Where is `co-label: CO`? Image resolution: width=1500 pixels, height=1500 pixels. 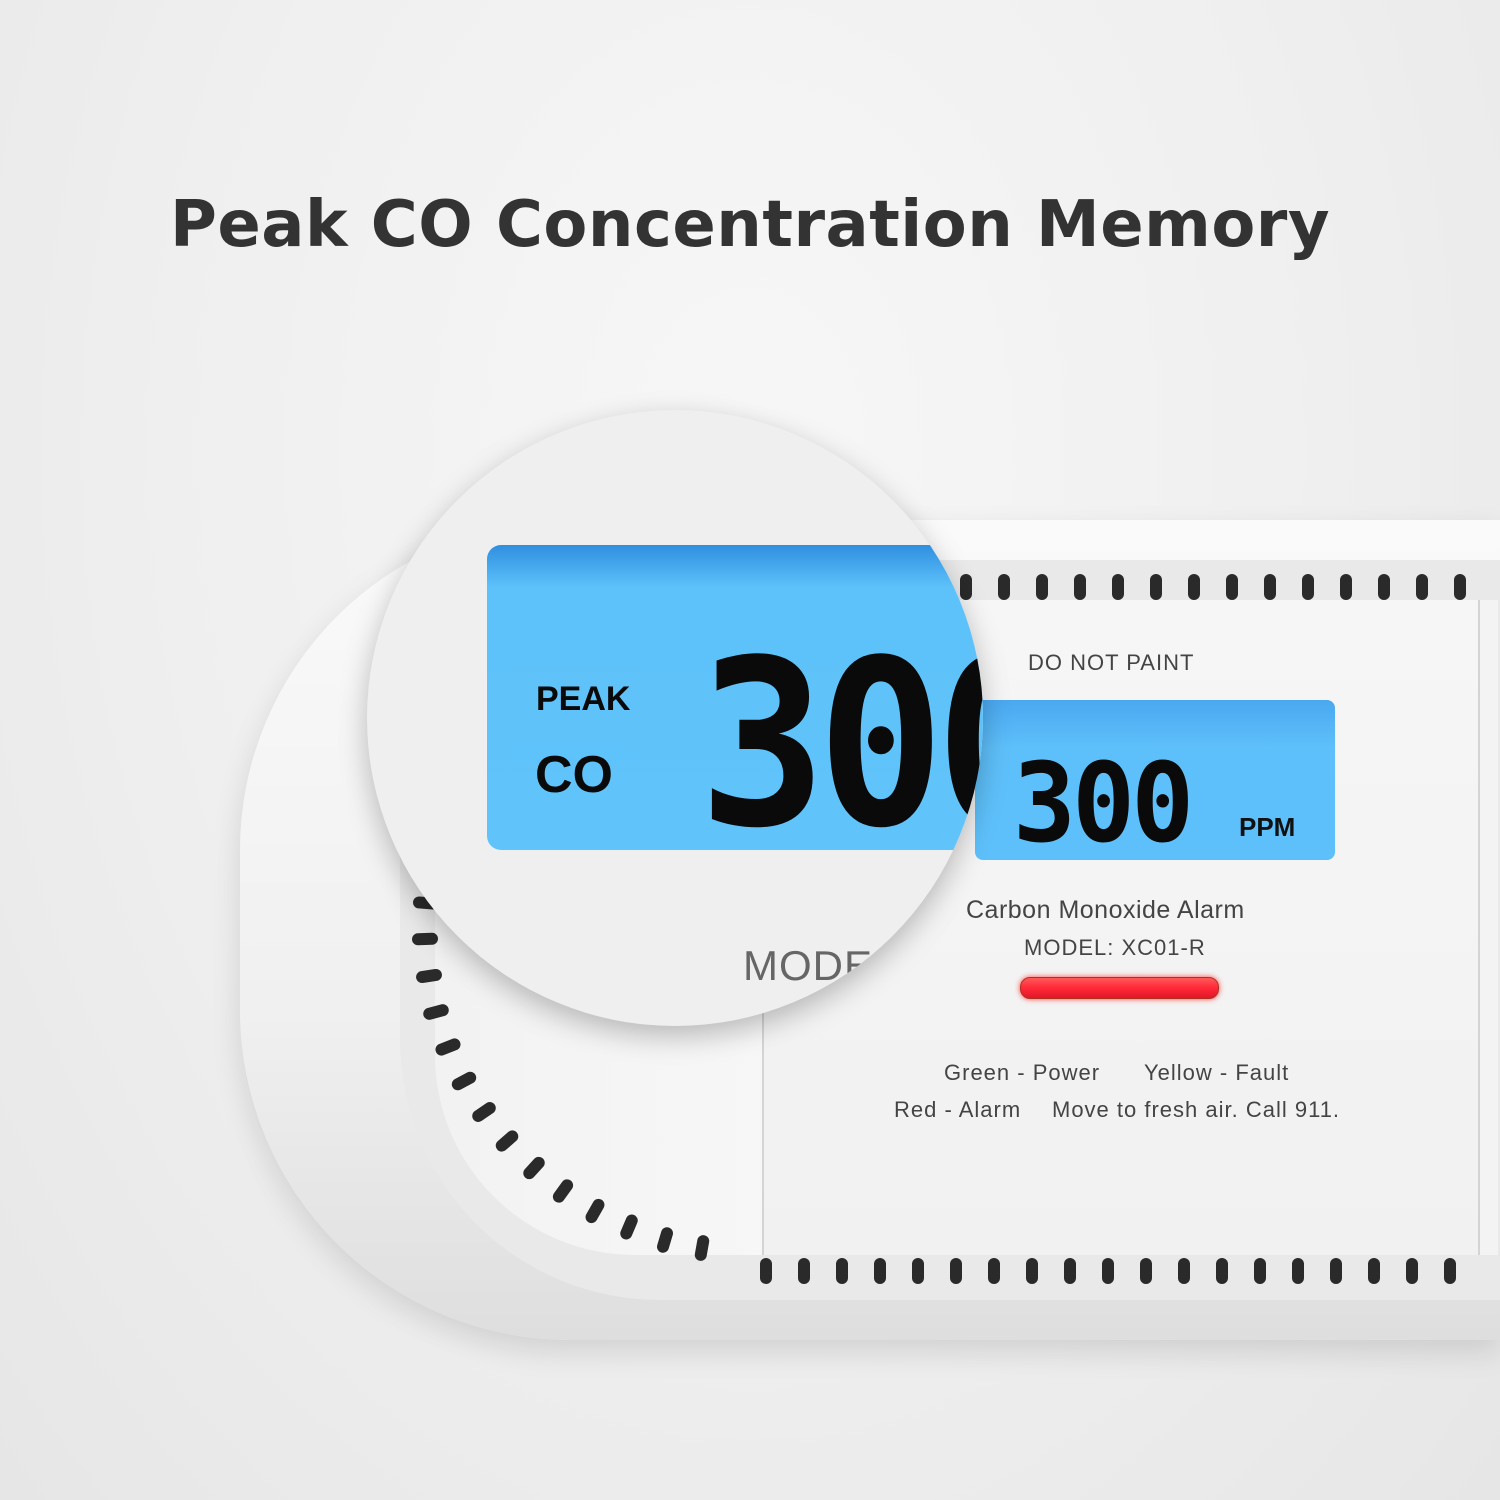 co-label: CO is located at coordinates (574, 775).